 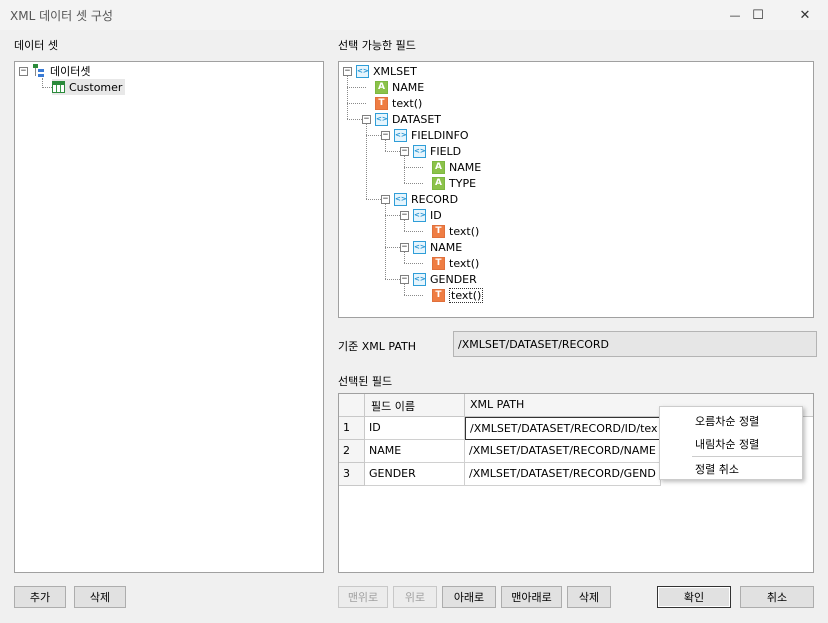 I want to click on move-up-button: 위로, so click(x=415, y=597).